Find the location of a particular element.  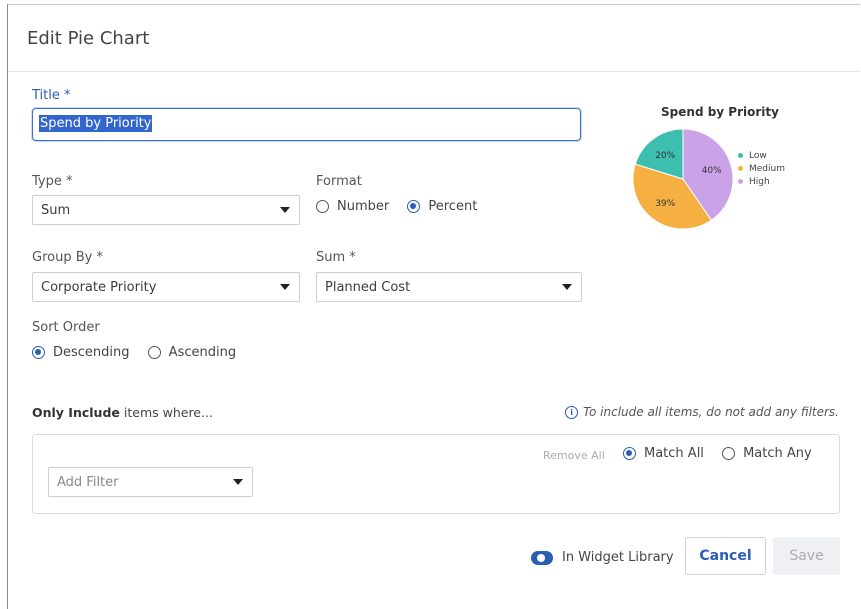

widget-library-label: In Widget Library is located at coordinates (618, 557).